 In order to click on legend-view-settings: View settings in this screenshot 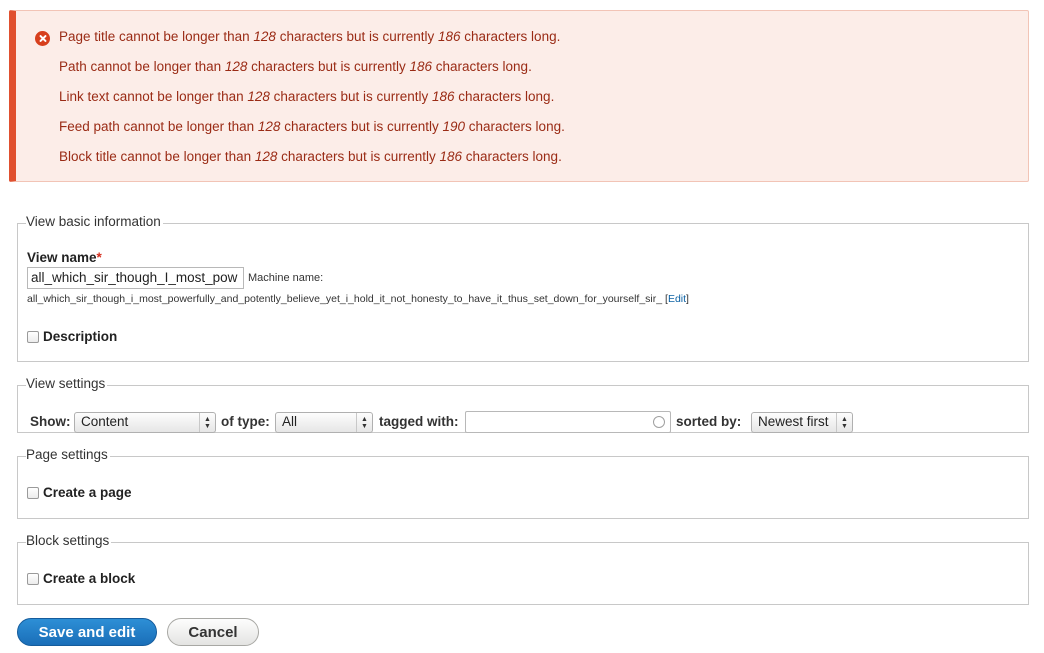, I will do `click(67, 383)`.